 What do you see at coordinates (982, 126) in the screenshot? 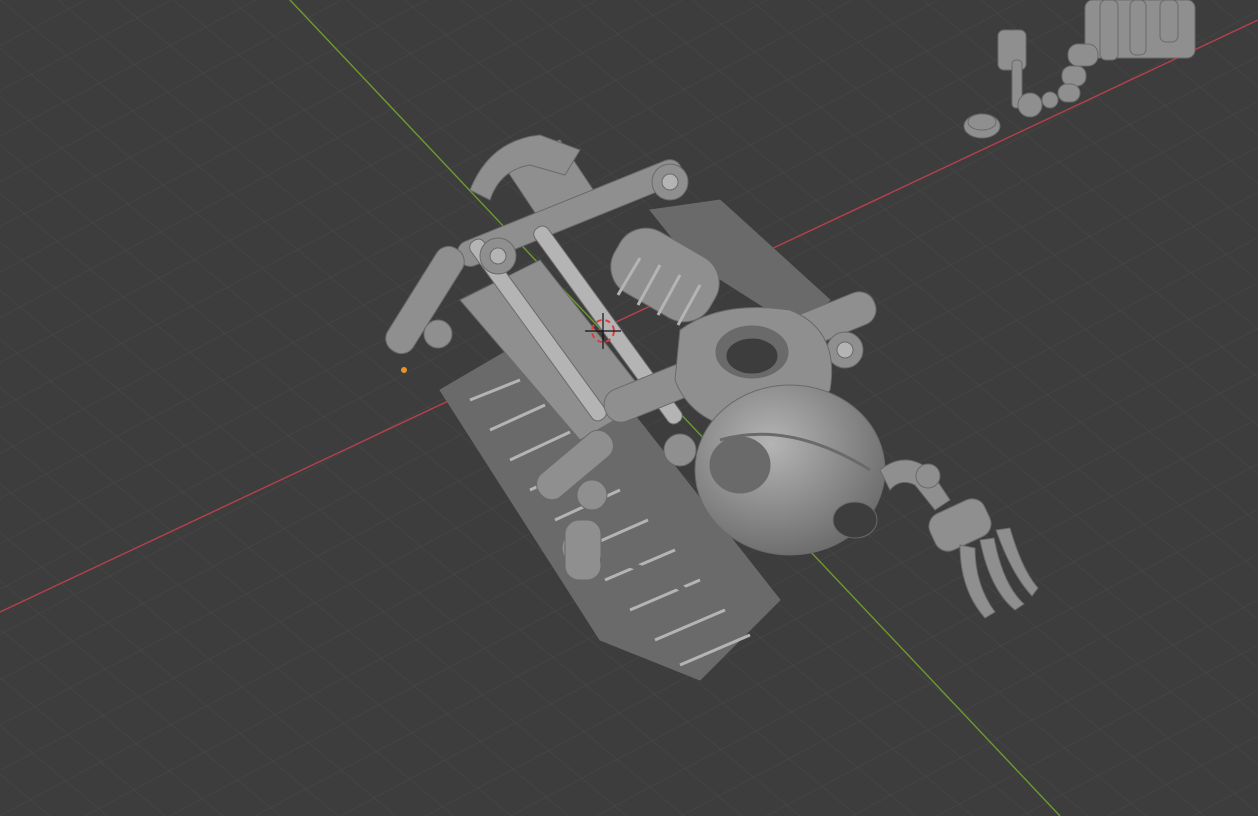
I see `disc-part` at bounding box center [982, 126].